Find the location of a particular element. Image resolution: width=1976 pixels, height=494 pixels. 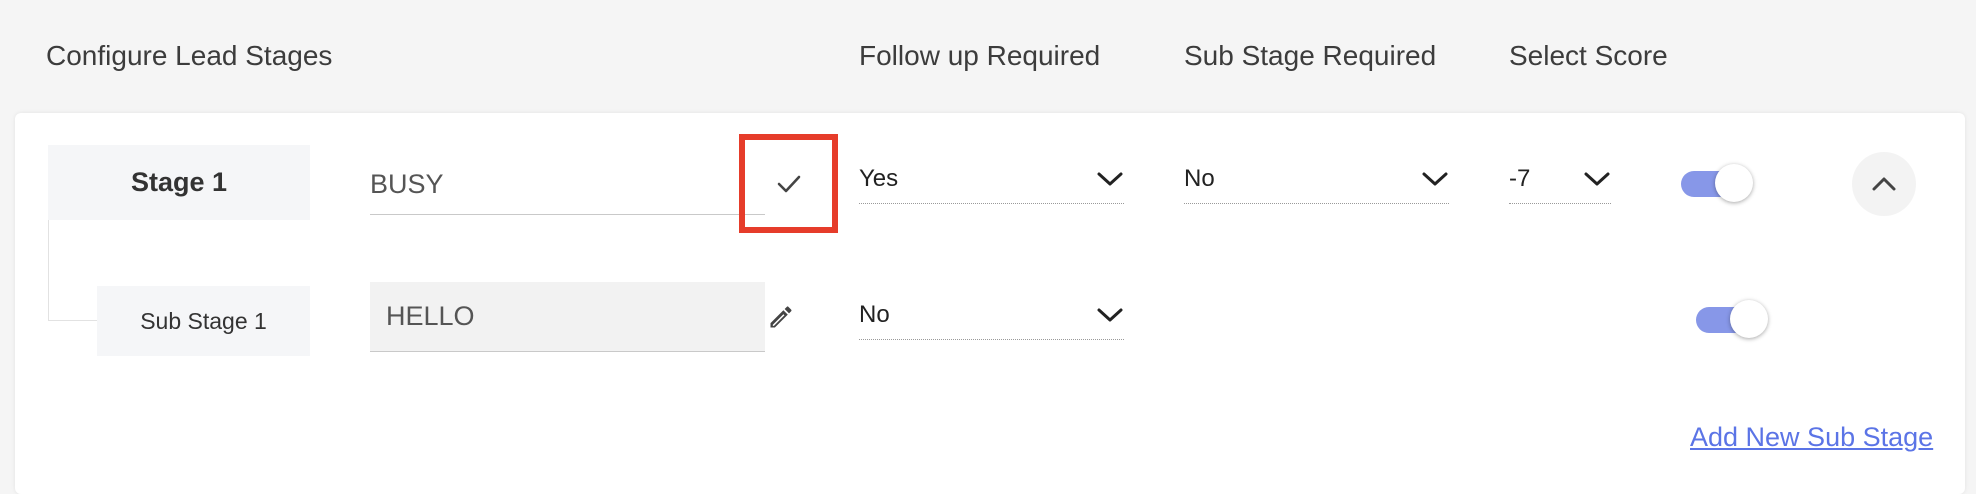

stage-label-box: Stage 1 is located at coordinates (179, 182).